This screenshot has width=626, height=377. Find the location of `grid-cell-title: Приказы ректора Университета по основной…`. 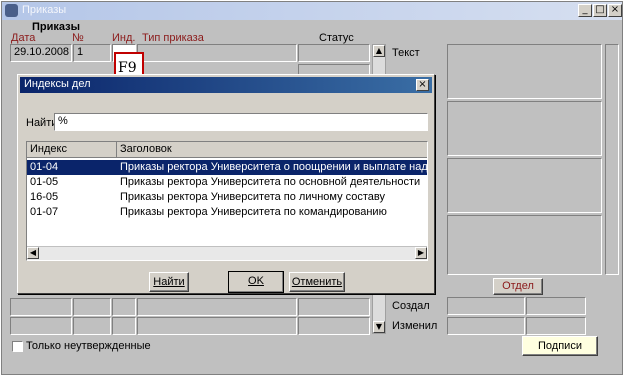

grid-cell-title: Приказы ректора Университета по основной… is located at coordinates (270, 182).